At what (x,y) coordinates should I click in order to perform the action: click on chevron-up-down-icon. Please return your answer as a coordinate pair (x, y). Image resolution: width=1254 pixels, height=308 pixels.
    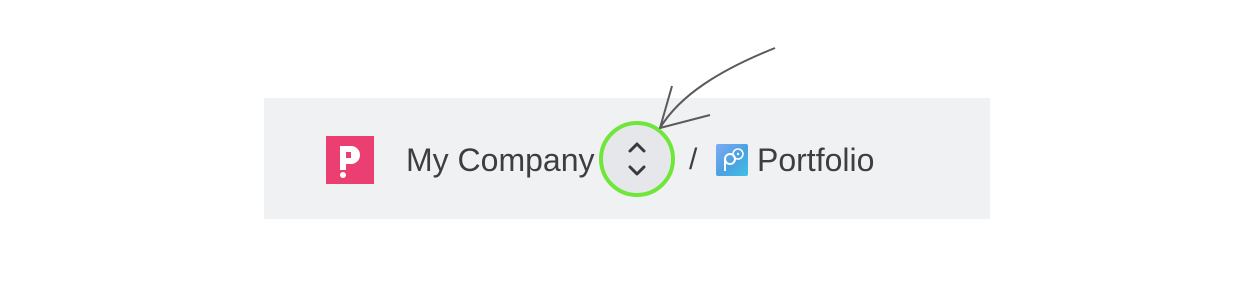
    Looking at the image, I should click on (637, 159).